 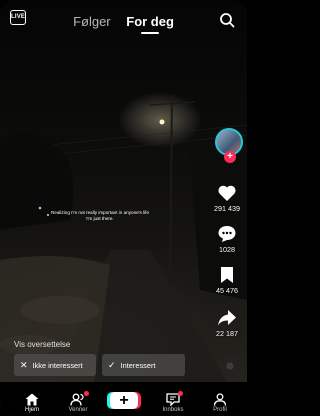 What do you see at coordinates (227, 249) in the screenshot?
I see `comment-count: 1028` at bounding box center [227, 249].